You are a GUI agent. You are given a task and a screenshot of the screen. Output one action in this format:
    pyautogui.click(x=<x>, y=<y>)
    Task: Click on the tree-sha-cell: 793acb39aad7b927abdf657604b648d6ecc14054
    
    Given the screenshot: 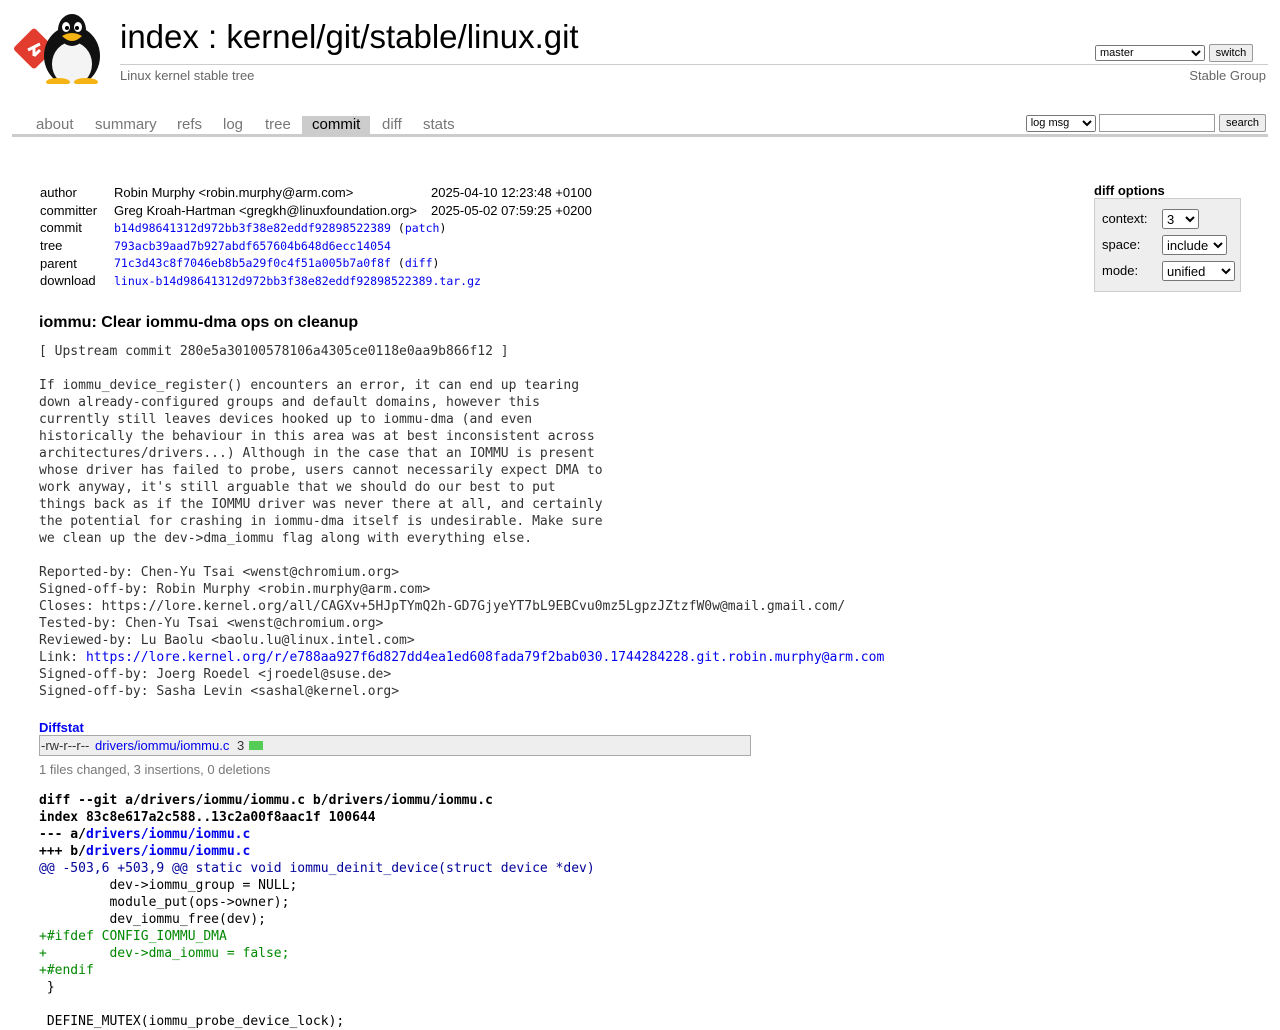 What is the action you would take?
    pyautogui.click(x=360, y=246)
    